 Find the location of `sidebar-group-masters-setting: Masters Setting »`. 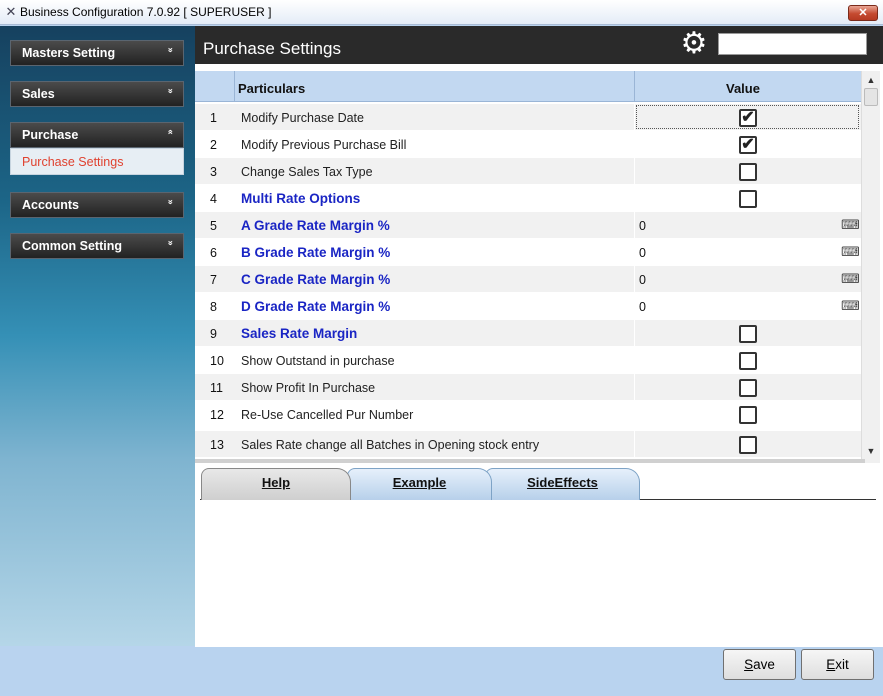

sidebar-group-masters-setting: Masters Setting » is located at coordinates (97, 53).